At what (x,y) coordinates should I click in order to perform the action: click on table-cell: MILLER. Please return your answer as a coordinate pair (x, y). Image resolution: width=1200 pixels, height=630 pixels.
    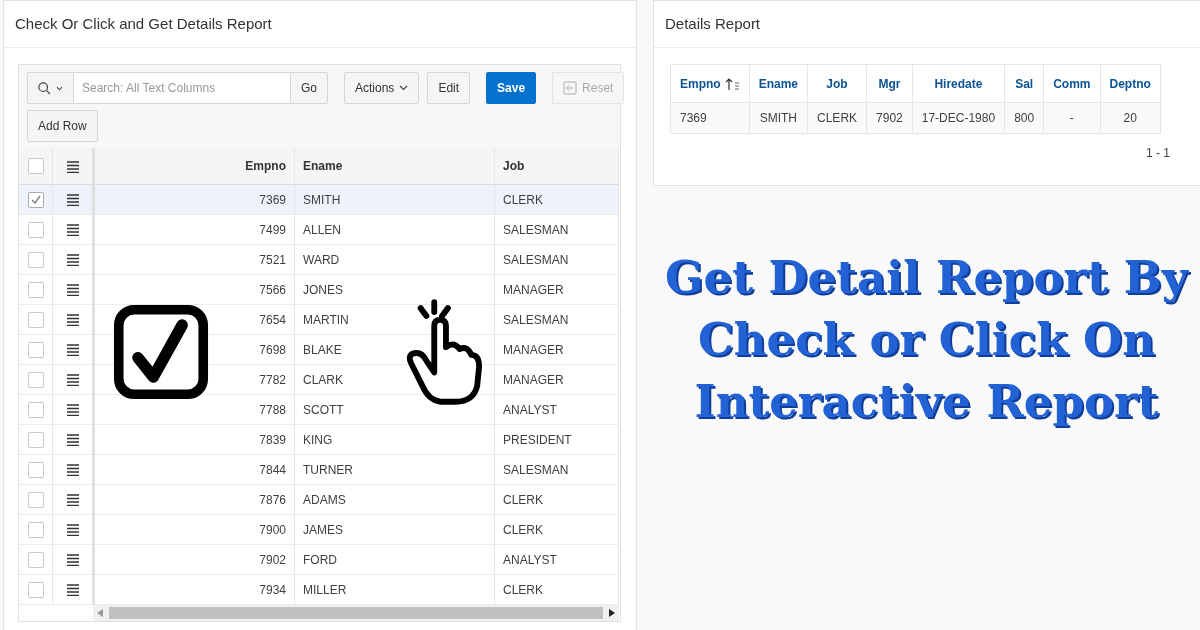
    Looking at the image, I should click on (325, 589).